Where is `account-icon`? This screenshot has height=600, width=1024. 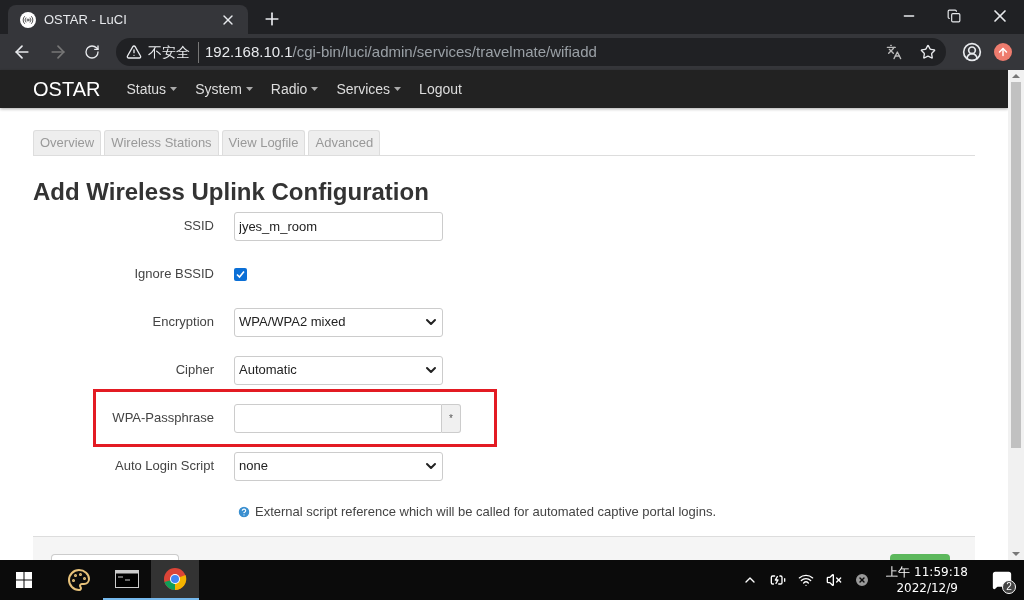 account-icon is located at coordinates (972, 52).